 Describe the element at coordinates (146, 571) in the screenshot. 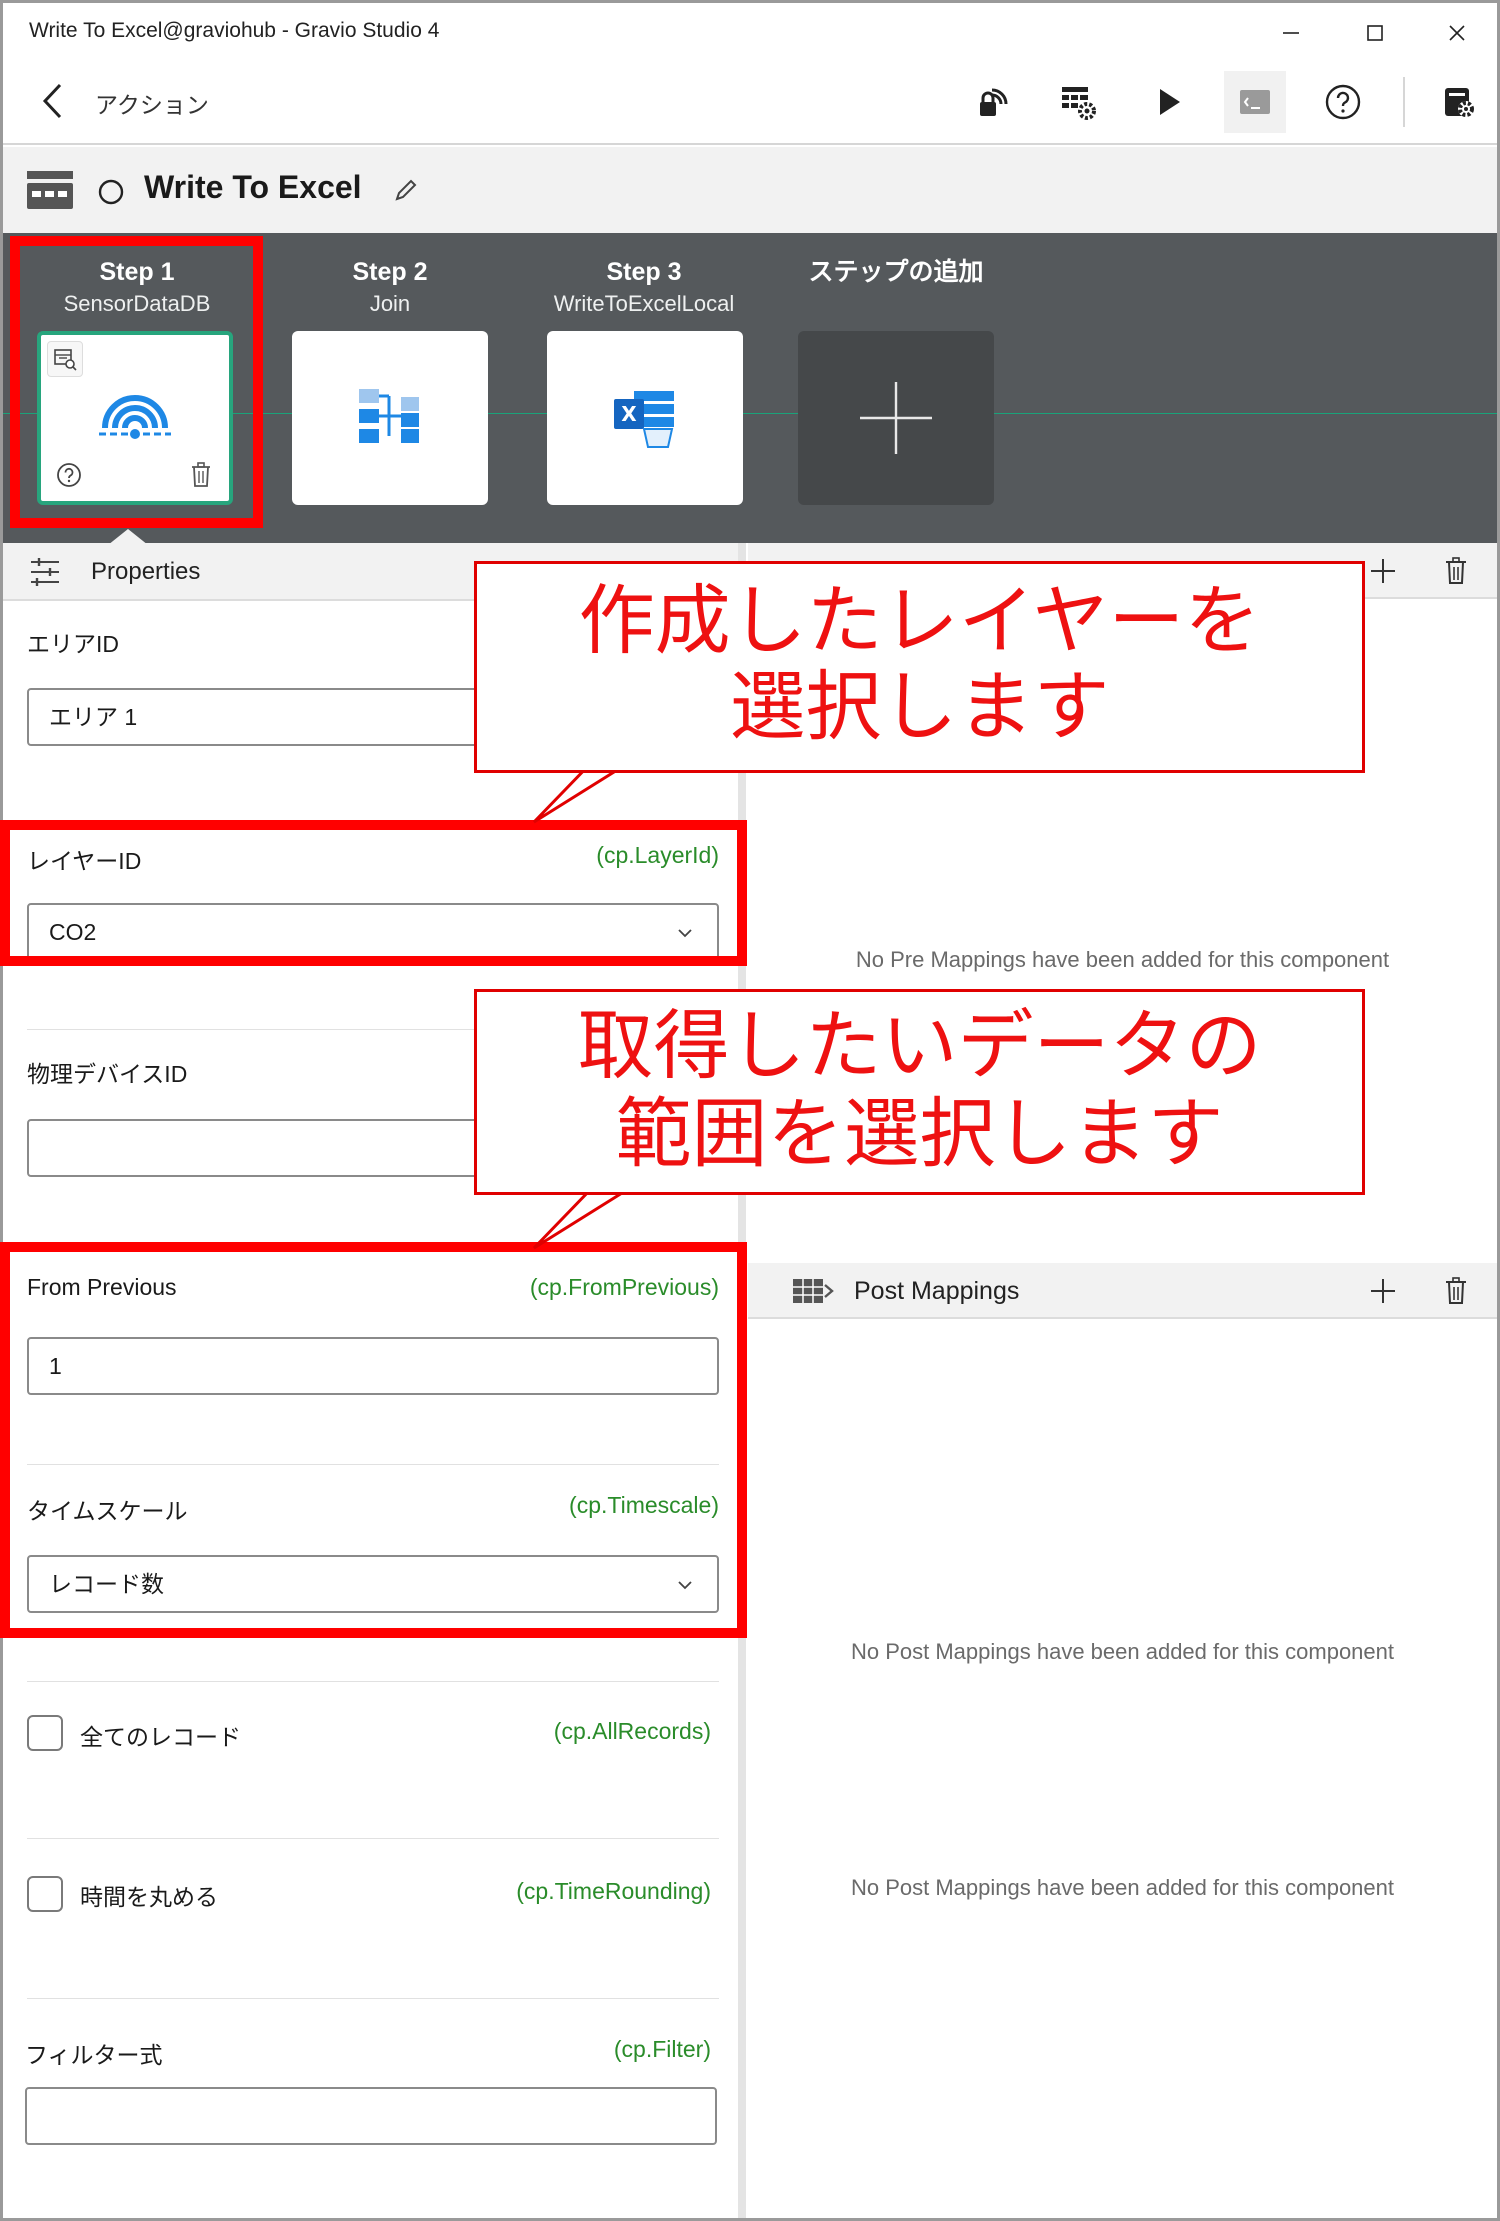

I see `properties-title: Properties` at that location.